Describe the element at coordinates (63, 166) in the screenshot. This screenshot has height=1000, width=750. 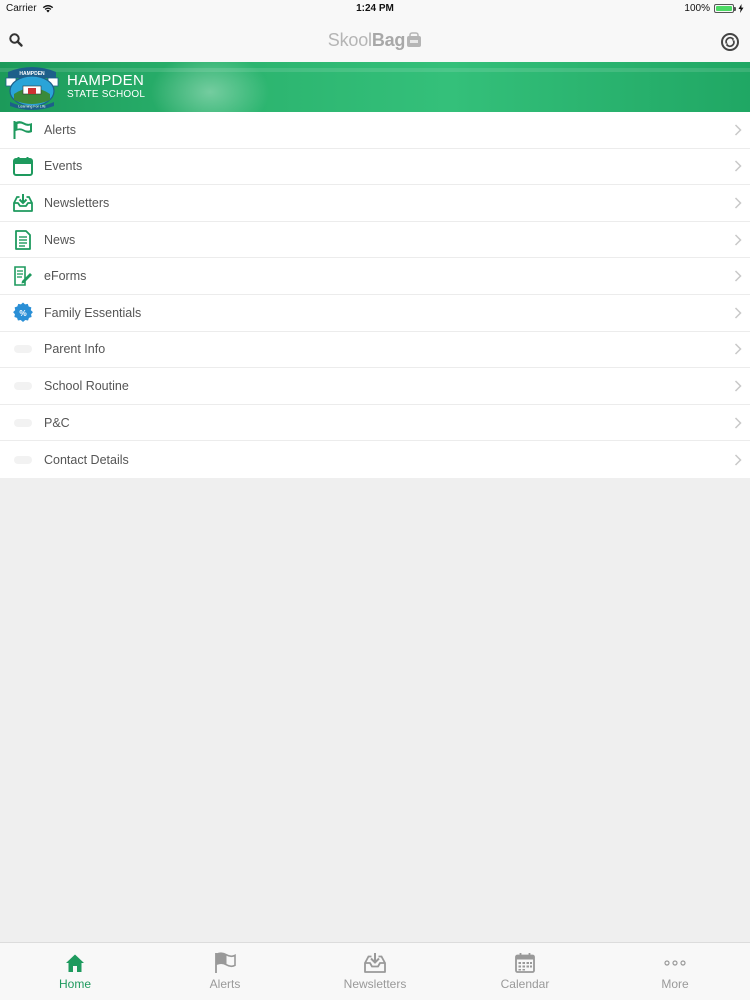
I see `menu-label: Events` at that location.